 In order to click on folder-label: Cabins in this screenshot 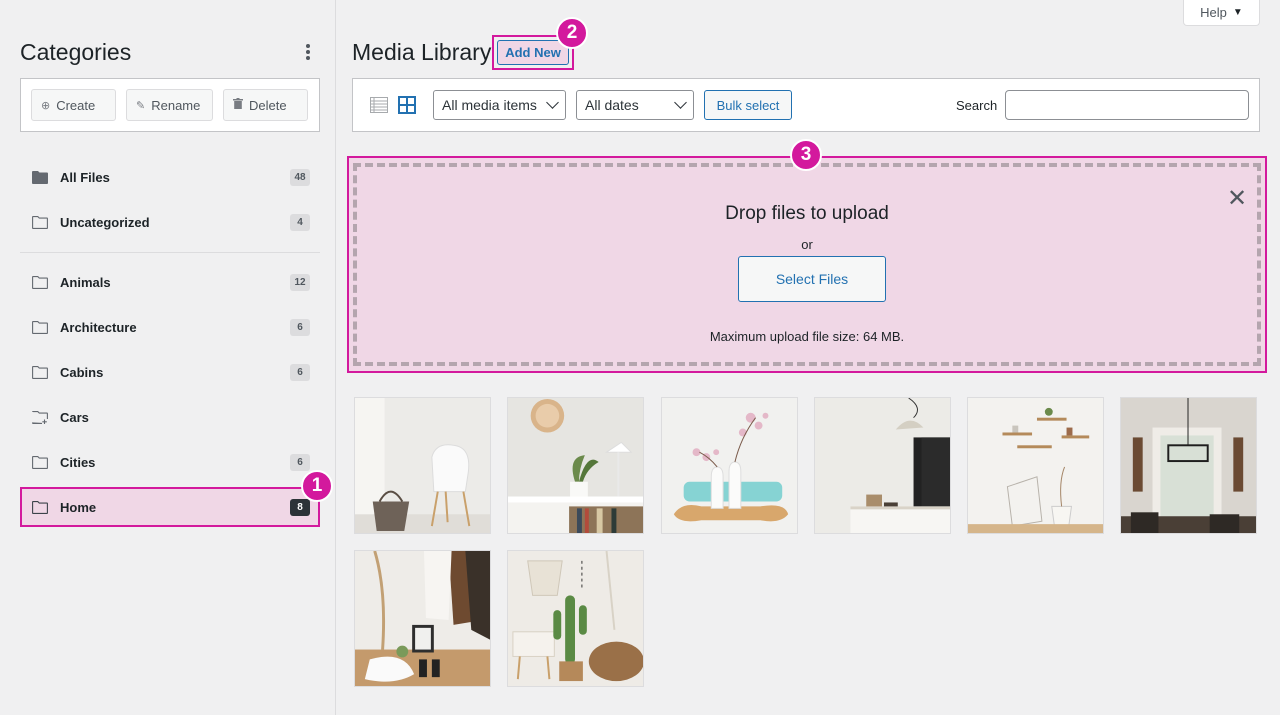, I will do `click(82, 372)`.